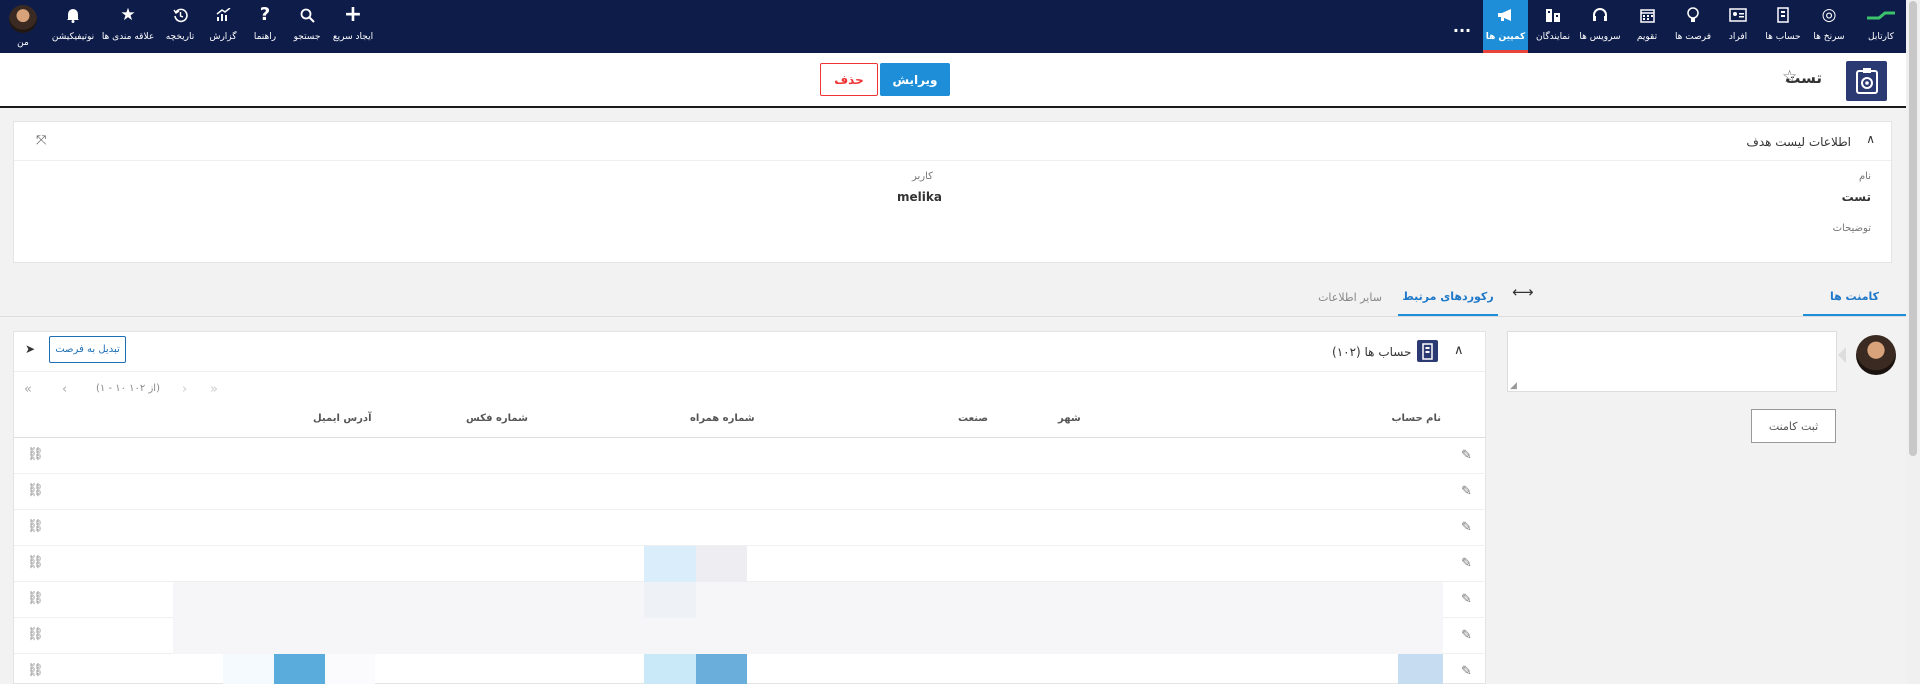 The height and width of the screenshot is (684, 1920). I want to click on related-accounts-title: حساب ها (۱۰۲), so click(1372, 352).